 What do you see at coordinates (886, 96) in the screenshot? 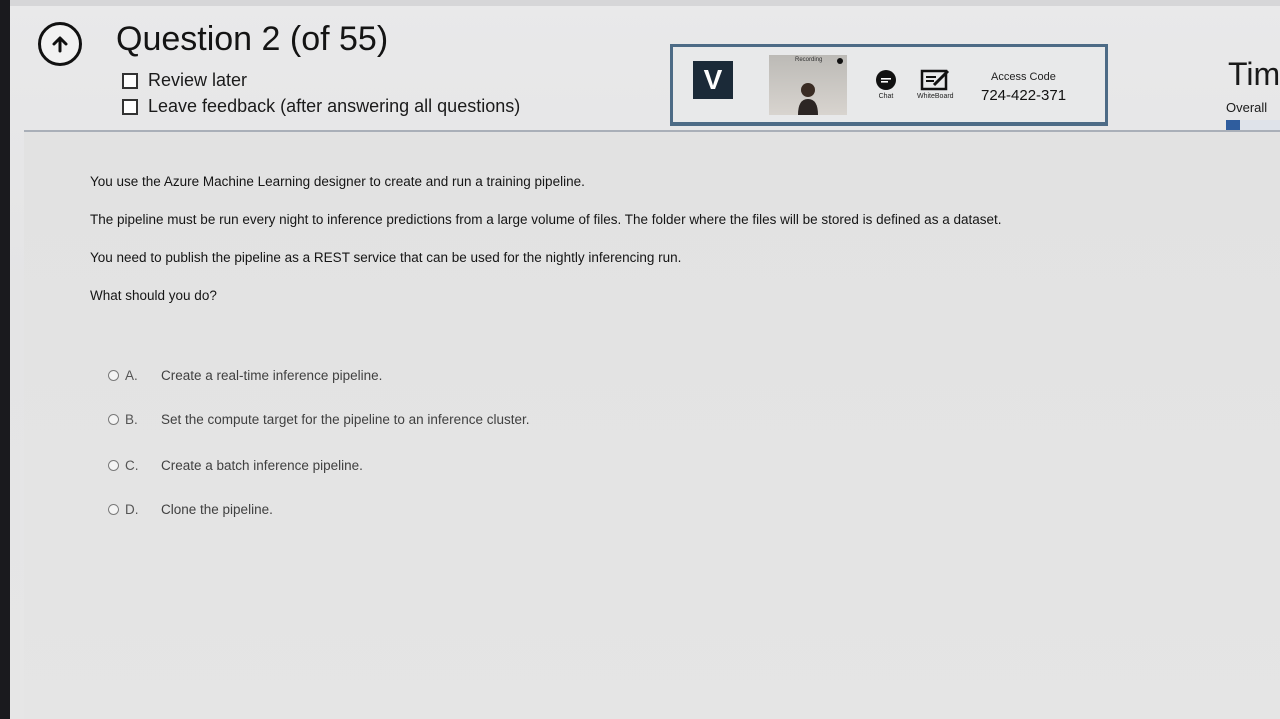
I see `chat-label: Chat` at bounding box center [886, 96].